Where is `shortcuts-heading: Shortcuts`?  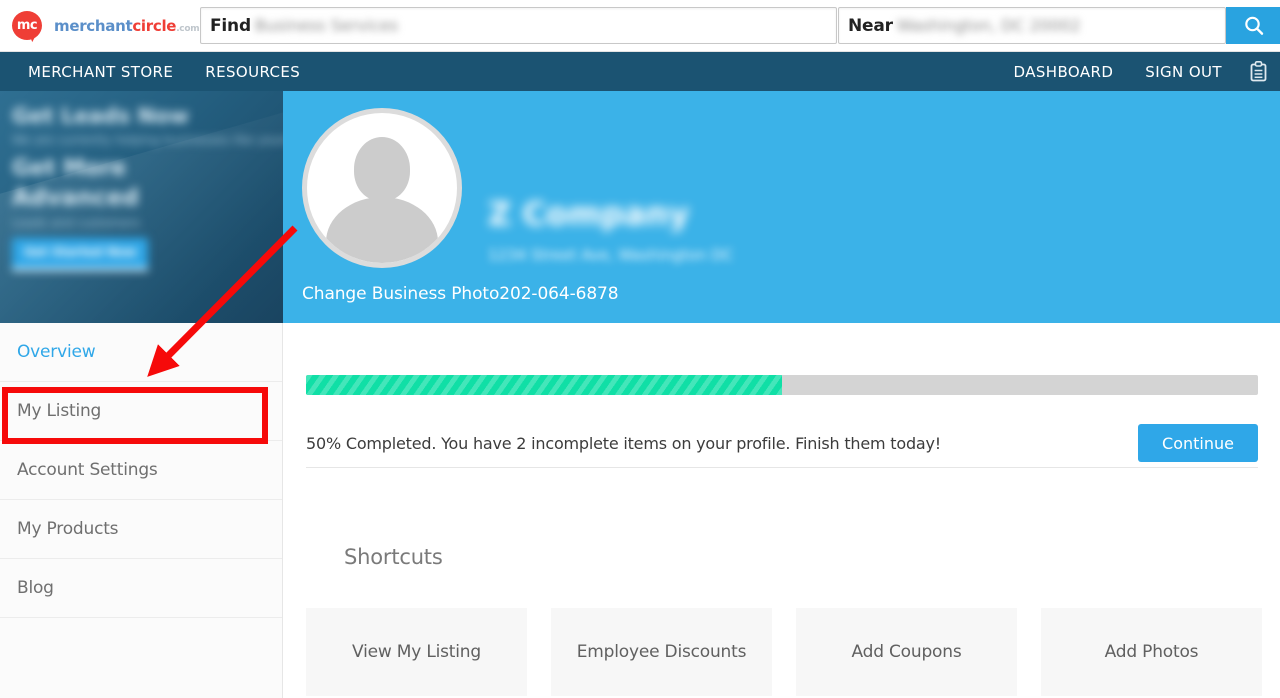
shortcuts-heading: Shortcuts is located at coordinates (393, 557).